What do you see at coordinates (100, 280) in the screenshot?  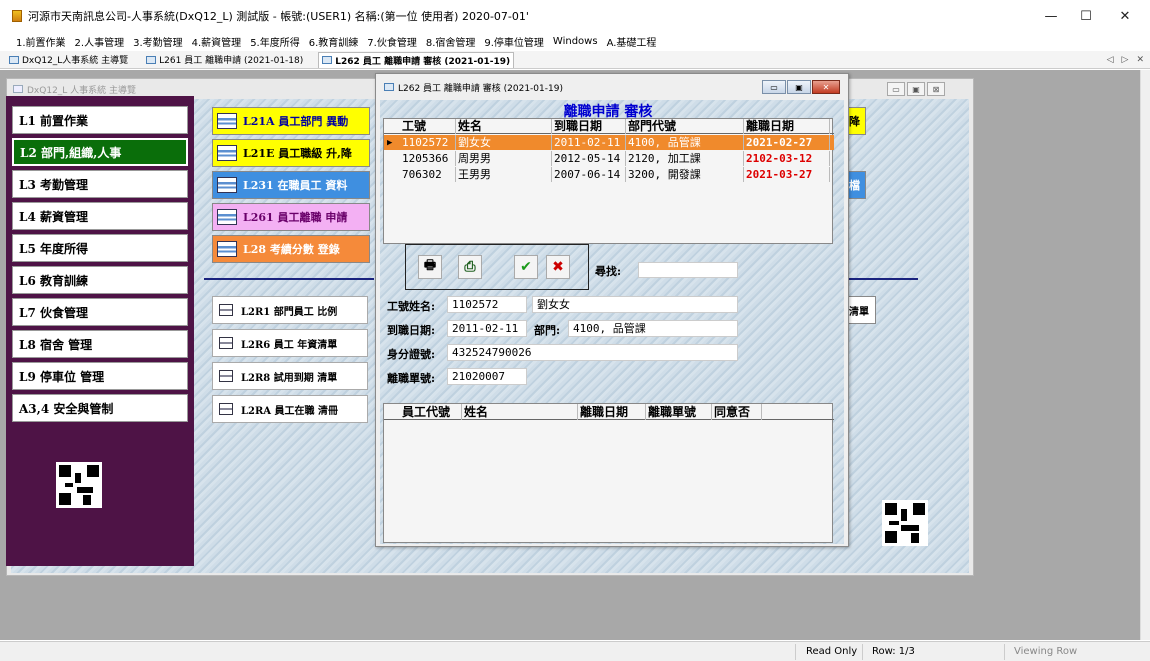 I see `nav-item-l6: L6 教育訓練` at bounding box center [100, 280].